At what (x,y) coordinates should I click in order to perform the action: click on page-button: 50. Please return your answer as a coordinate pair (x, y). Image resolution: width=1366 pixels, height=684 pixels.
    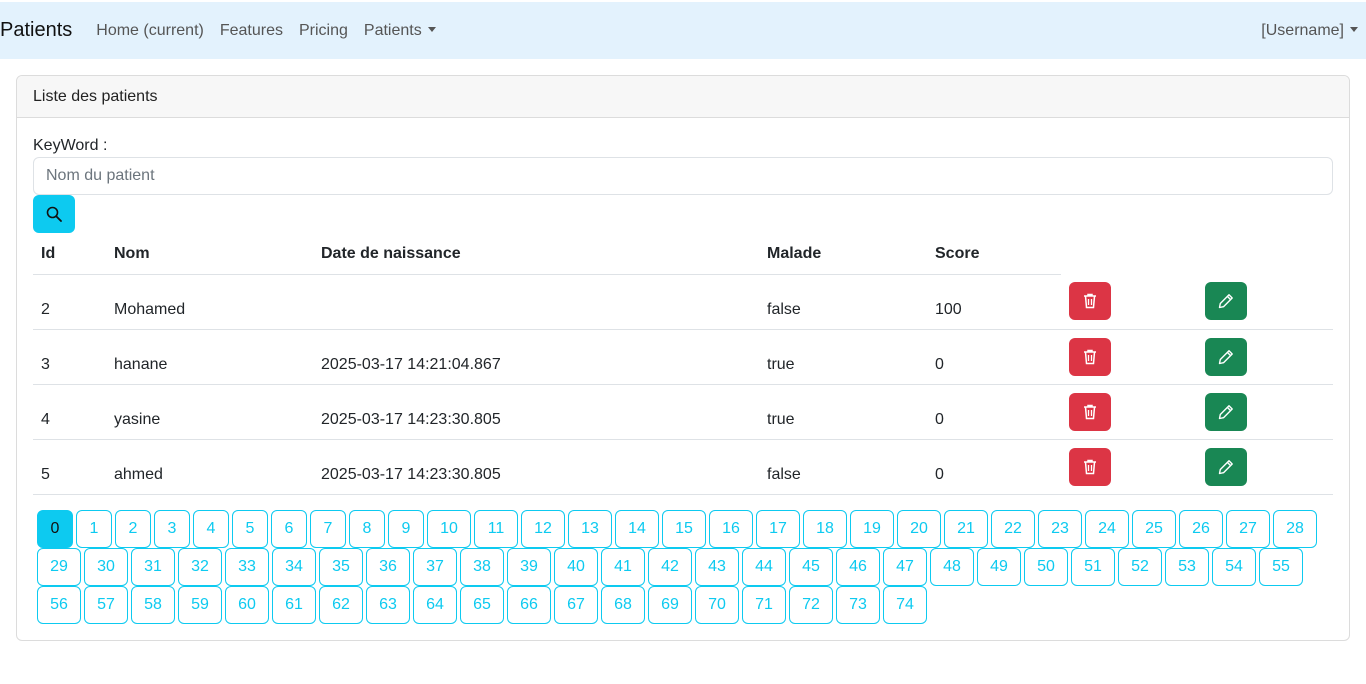
    Looking at the image, I should click on (1046, 567).